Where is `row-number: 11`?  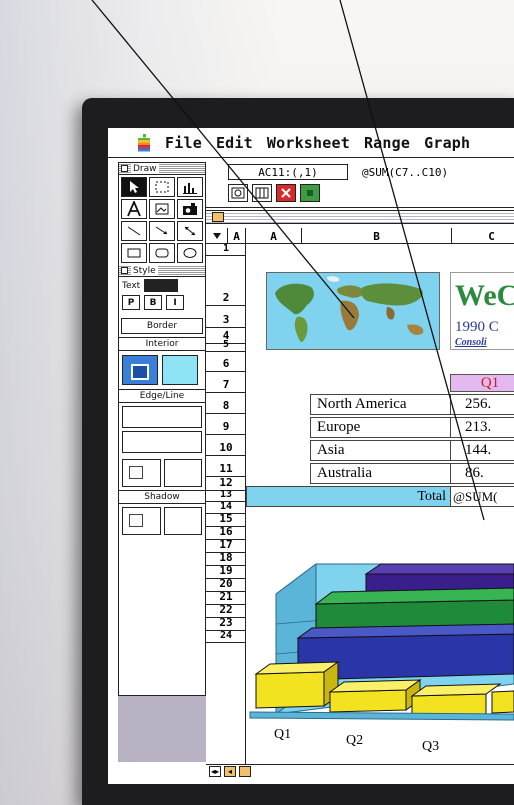 row-number: 11 is located at coordinates (226, 466).